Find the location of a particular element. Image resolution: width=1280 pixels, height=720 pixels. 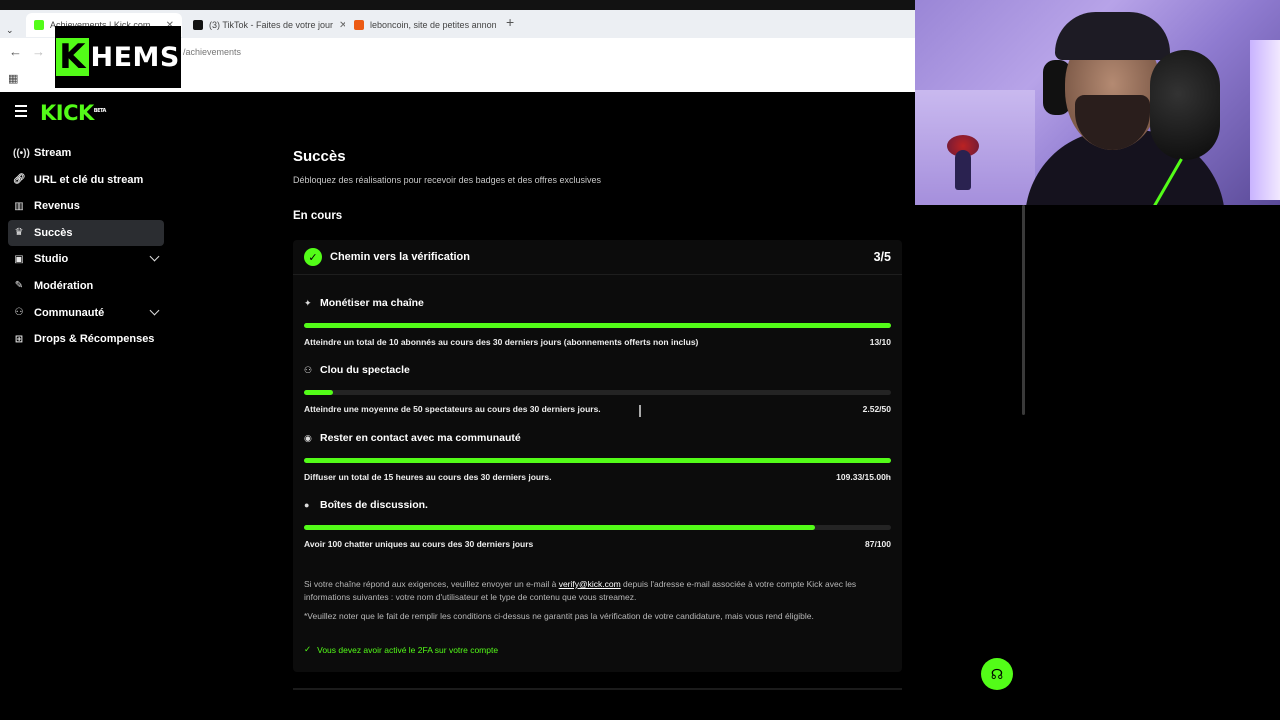

logo-text: HEMS is located at coordinates (135, 57).